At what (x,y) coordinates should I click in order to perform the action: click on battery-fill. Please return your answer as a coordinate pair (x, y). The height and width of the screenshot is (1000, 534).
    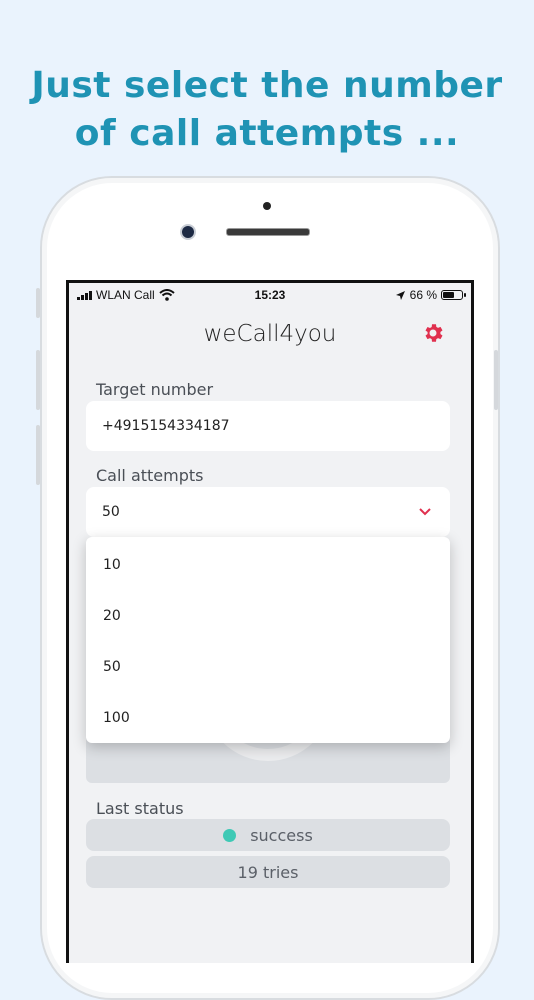
    Looking at the image, I should click on (448, 295).